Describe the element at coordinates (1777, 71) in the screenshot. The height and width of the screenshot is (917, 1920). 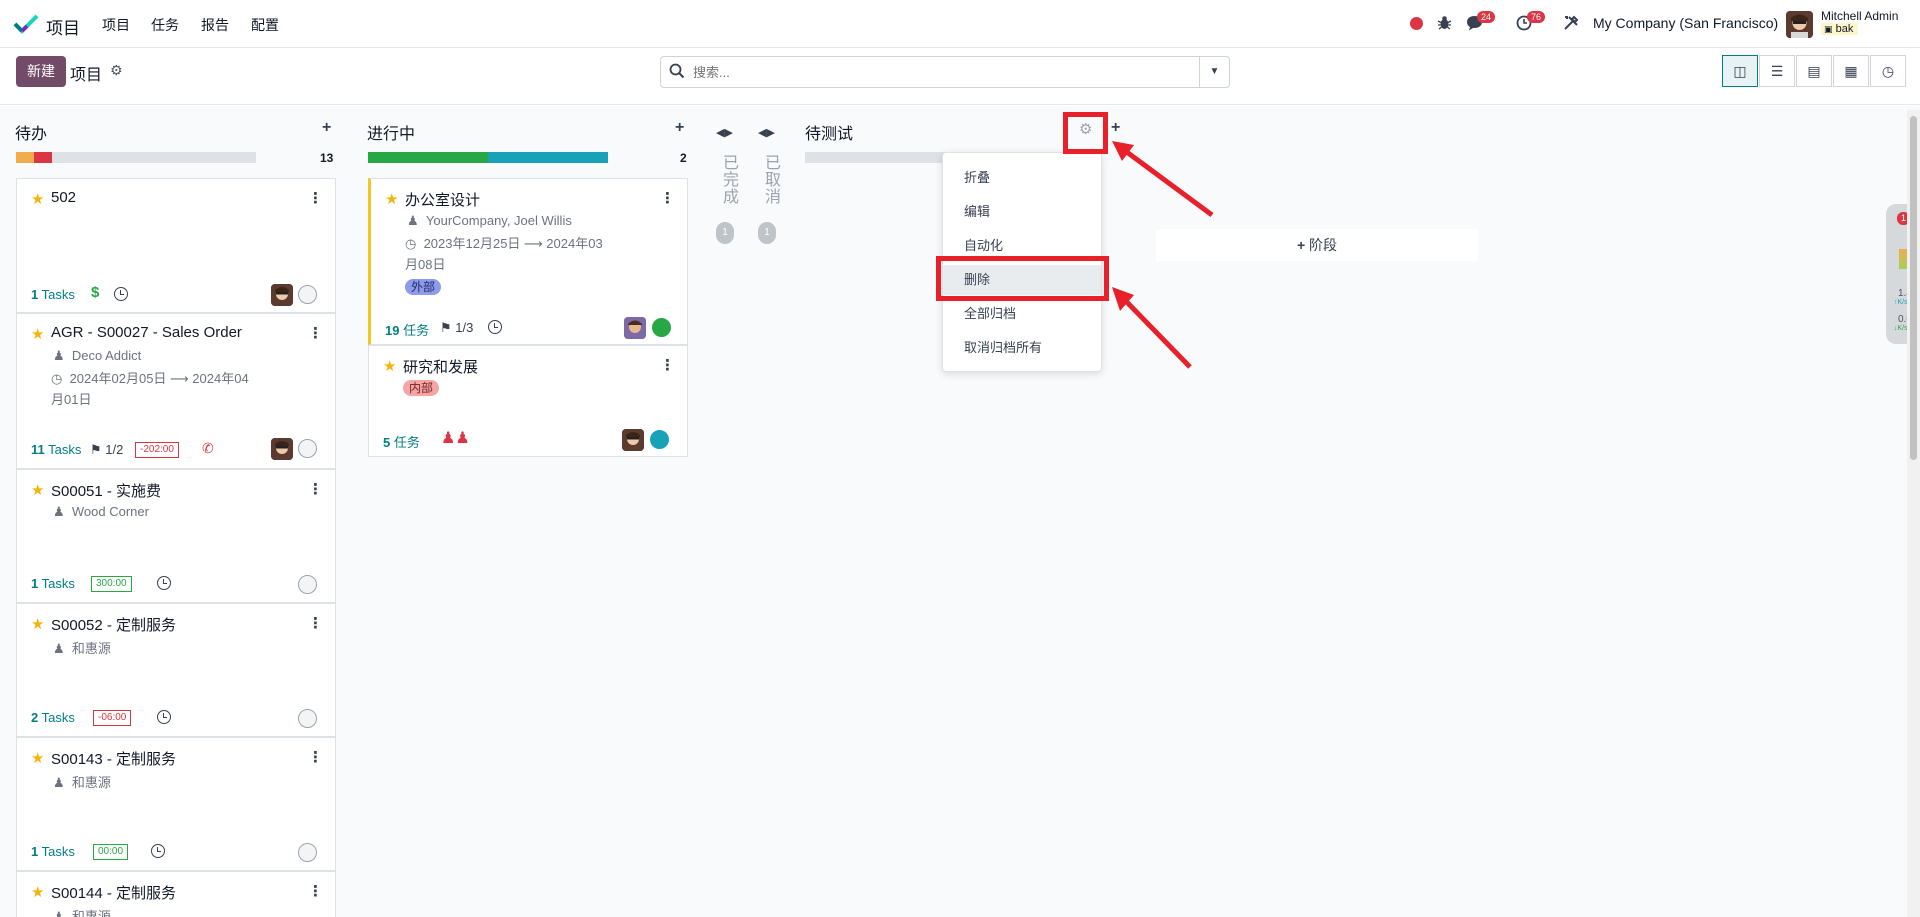
I see `view-list-button: ☰` at that location.